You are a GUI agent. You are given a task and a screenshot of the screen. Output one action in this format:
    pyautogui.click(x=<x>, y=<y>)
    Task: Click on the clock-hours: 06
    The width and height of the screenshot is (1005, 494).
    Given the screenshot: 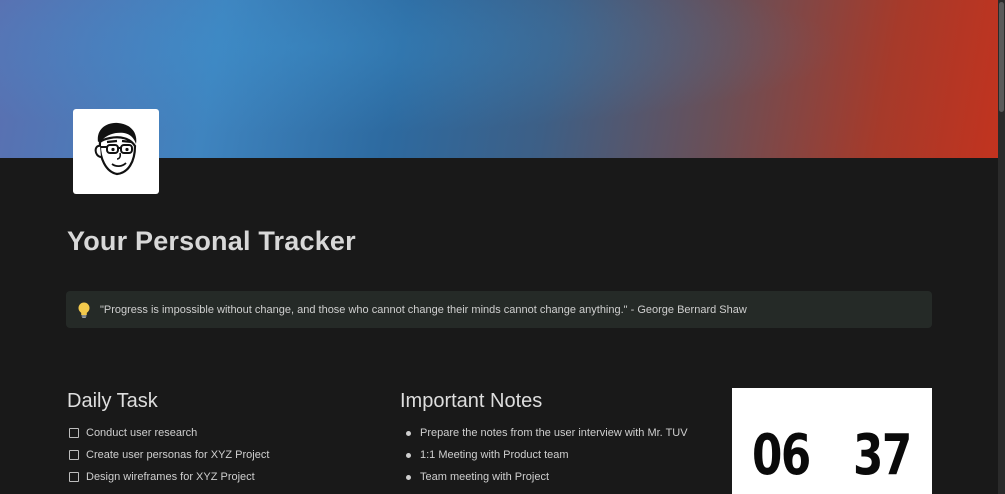 What is the action you would take?
    pyautogui.click(x=781, y=455)
    